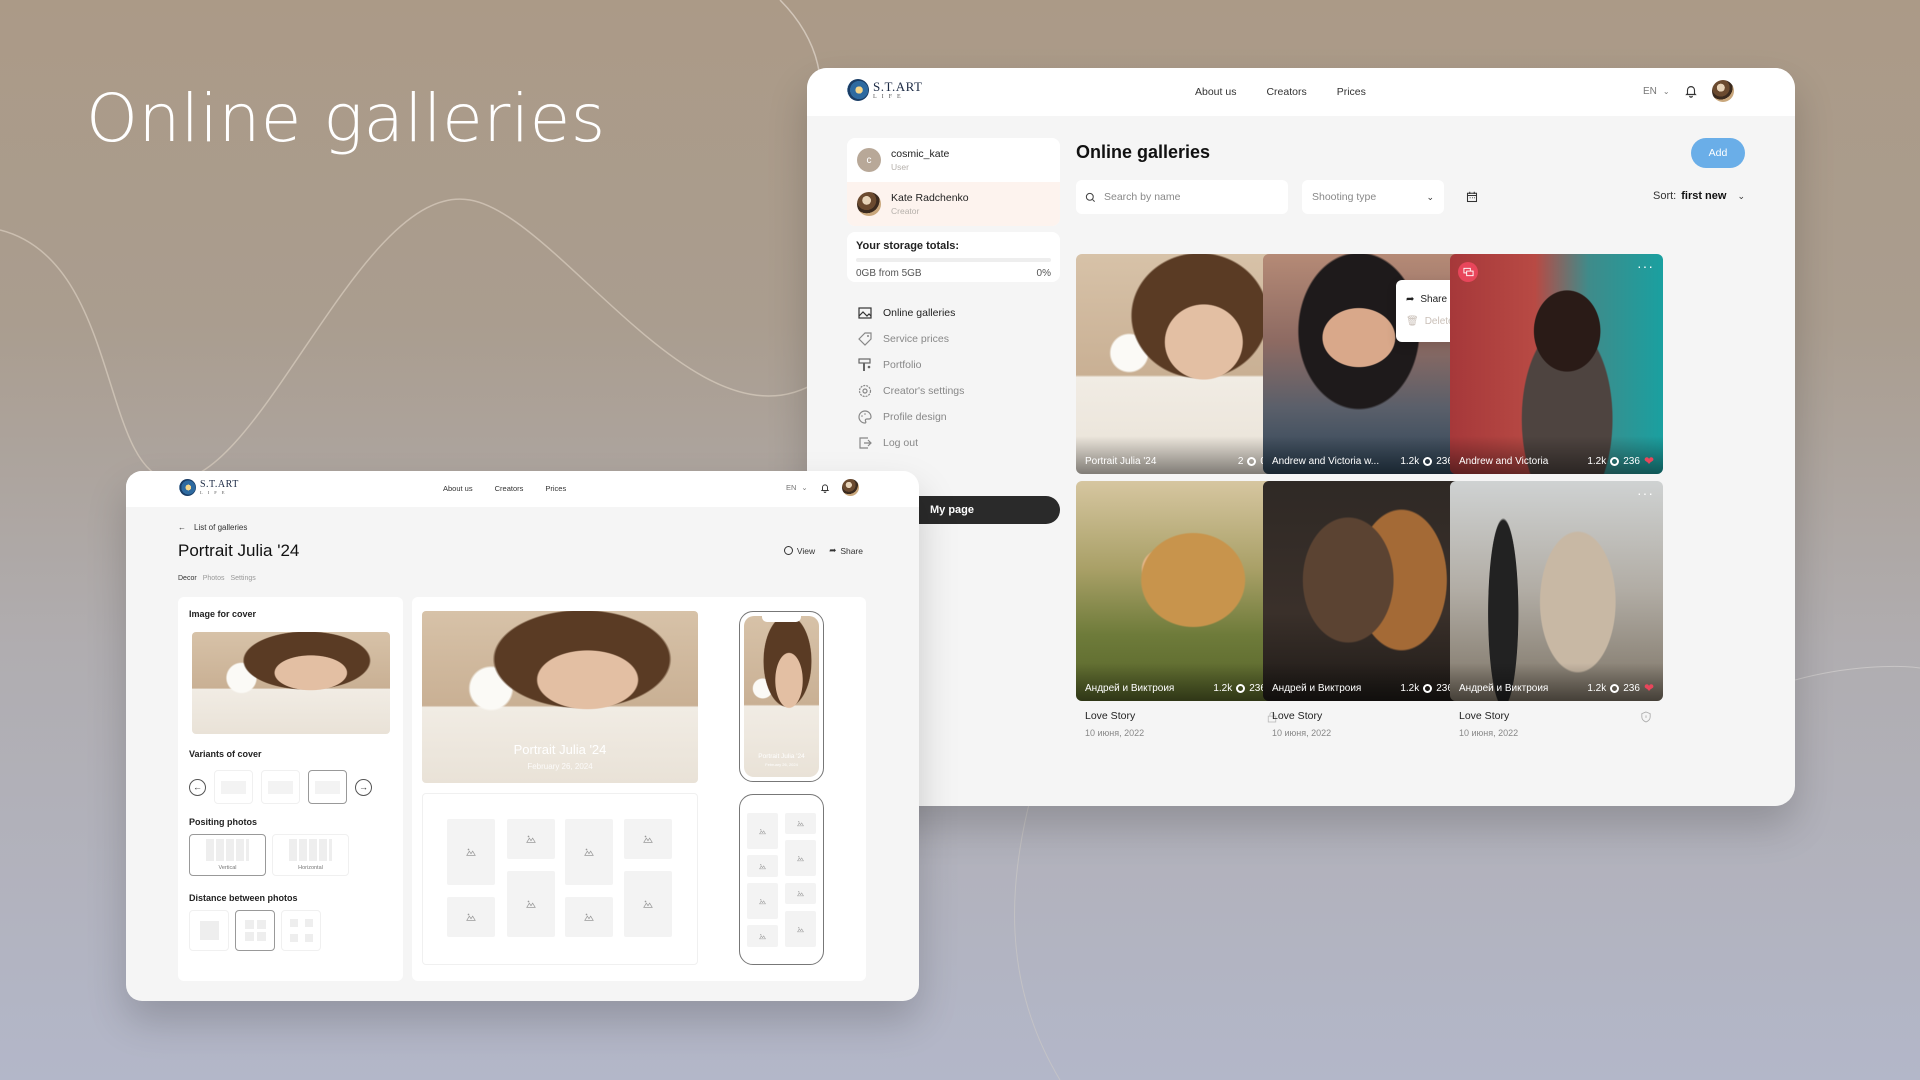 This screenshot has width=1920, height=1080. I want to click on main-nav: About us Creators Prices, so click(1280, 92).